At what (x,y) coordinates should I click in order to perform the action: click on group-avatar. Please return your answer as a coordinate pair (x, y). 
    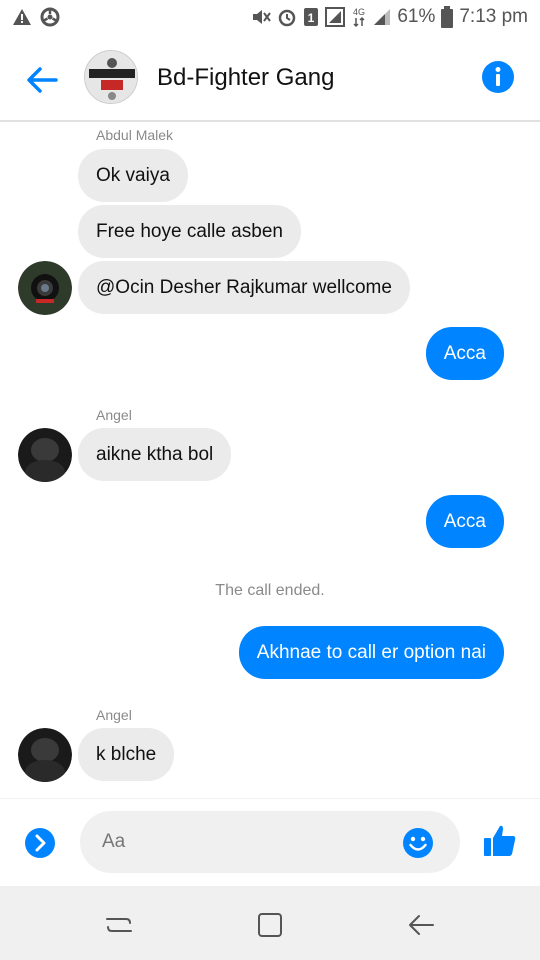
    Looking at the image, I should click on (111, 77).